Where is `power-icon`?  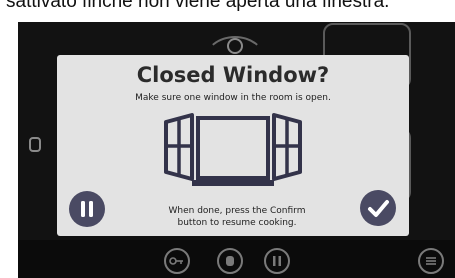
power-icon is located at coordinates (235, 46).